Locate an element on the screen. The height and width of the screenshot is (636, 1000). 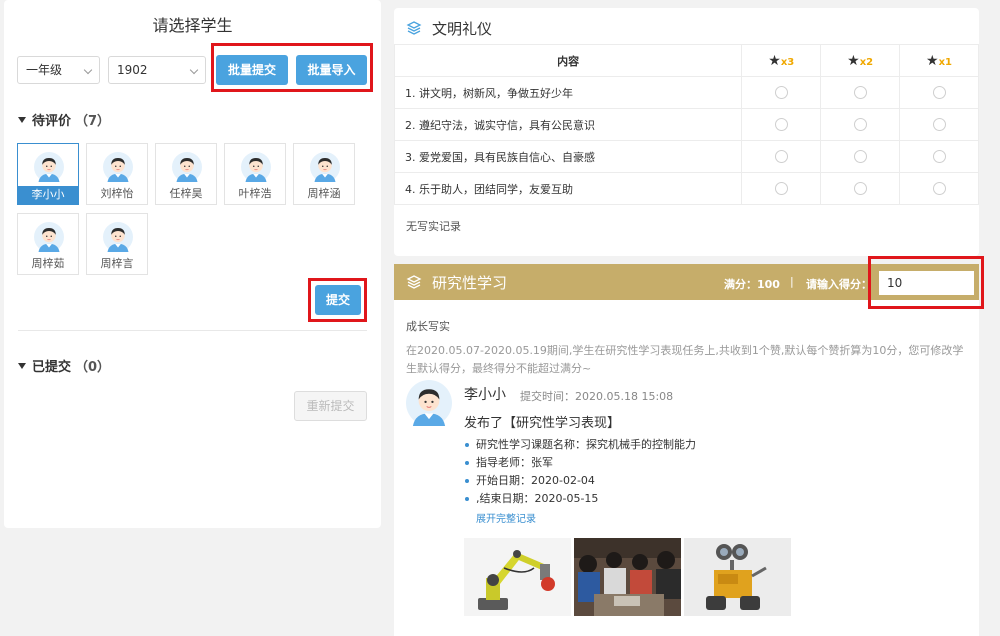
no-record-text: 无写实记录 is located at coordinates (433, 226).